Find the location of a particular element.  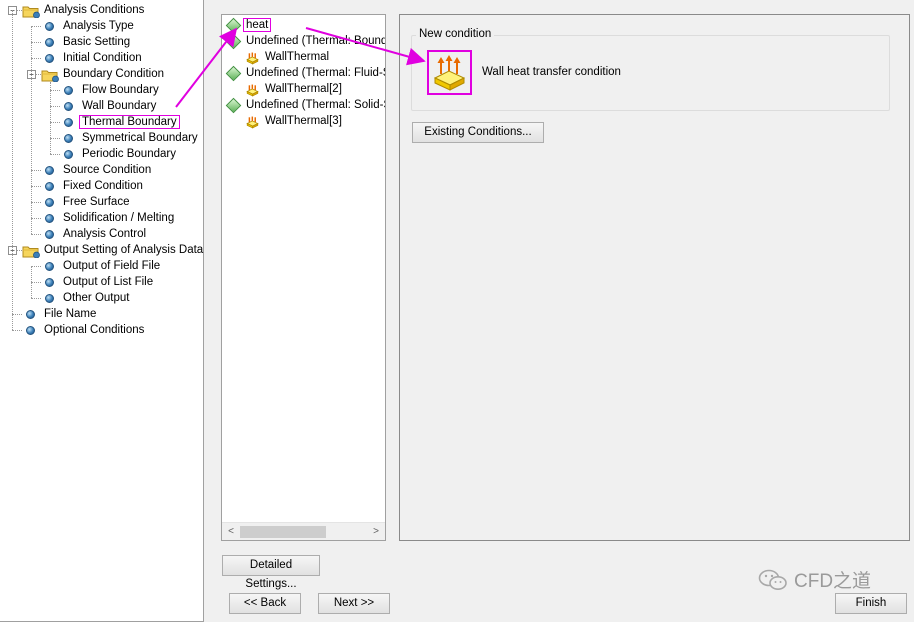

tree-item: Fixed Condition is located at coordinates (103, 186).